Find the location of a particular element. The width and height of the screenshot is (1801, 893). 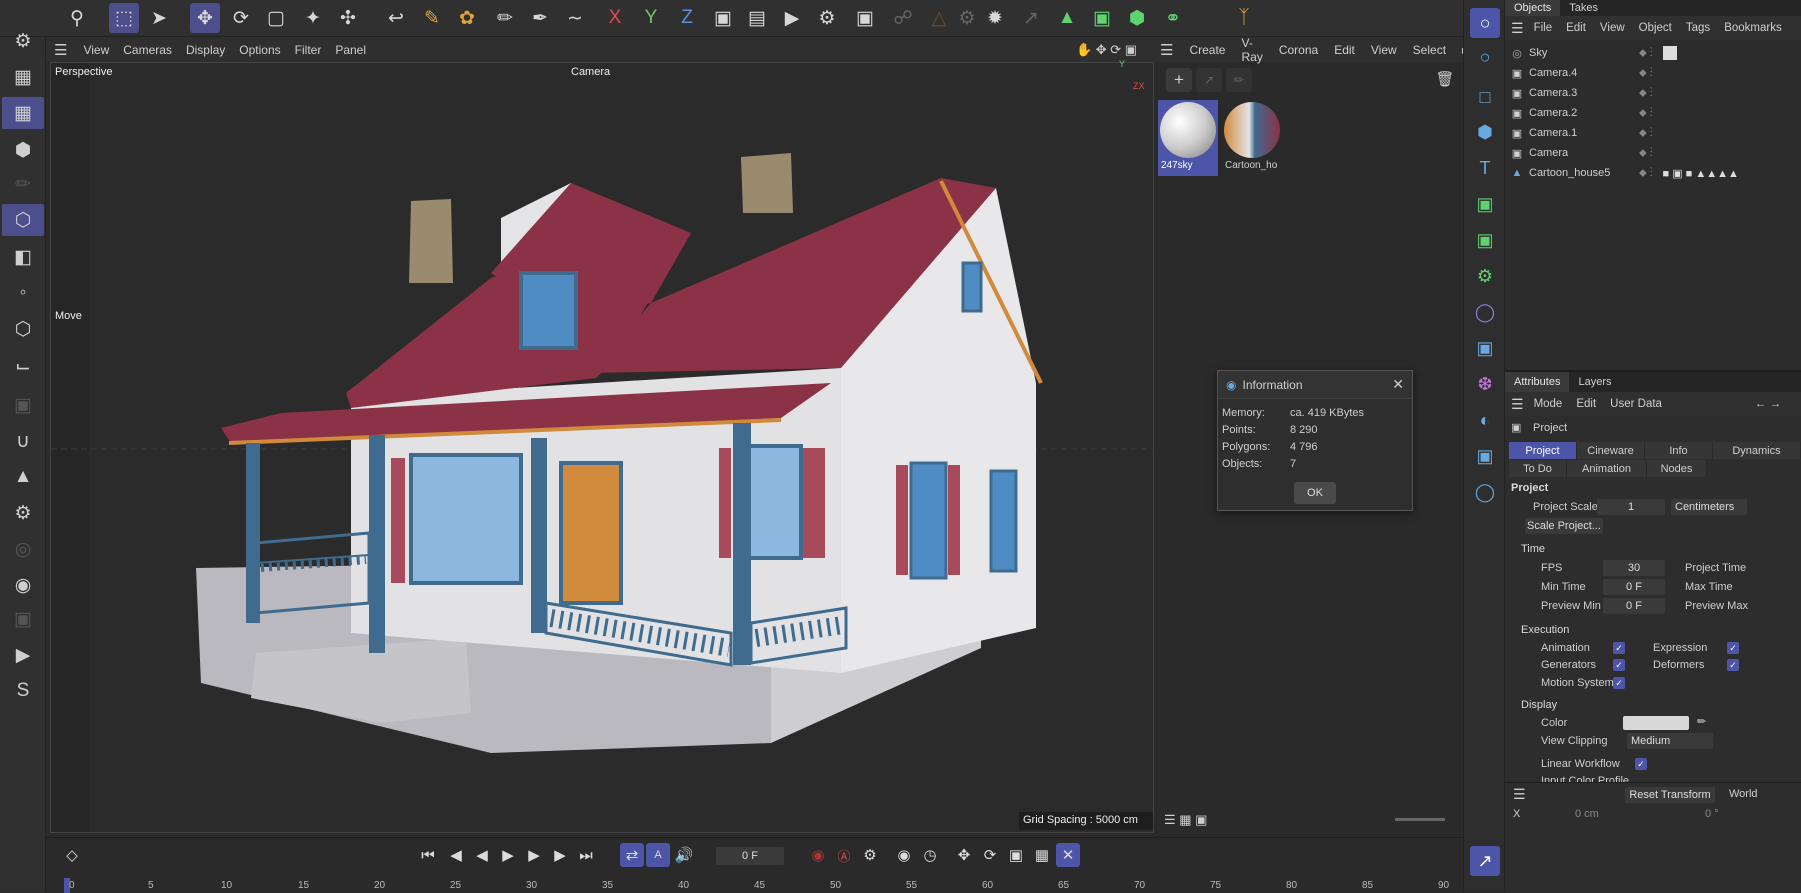

section-time: Time is located at coordinates (1533, 549).